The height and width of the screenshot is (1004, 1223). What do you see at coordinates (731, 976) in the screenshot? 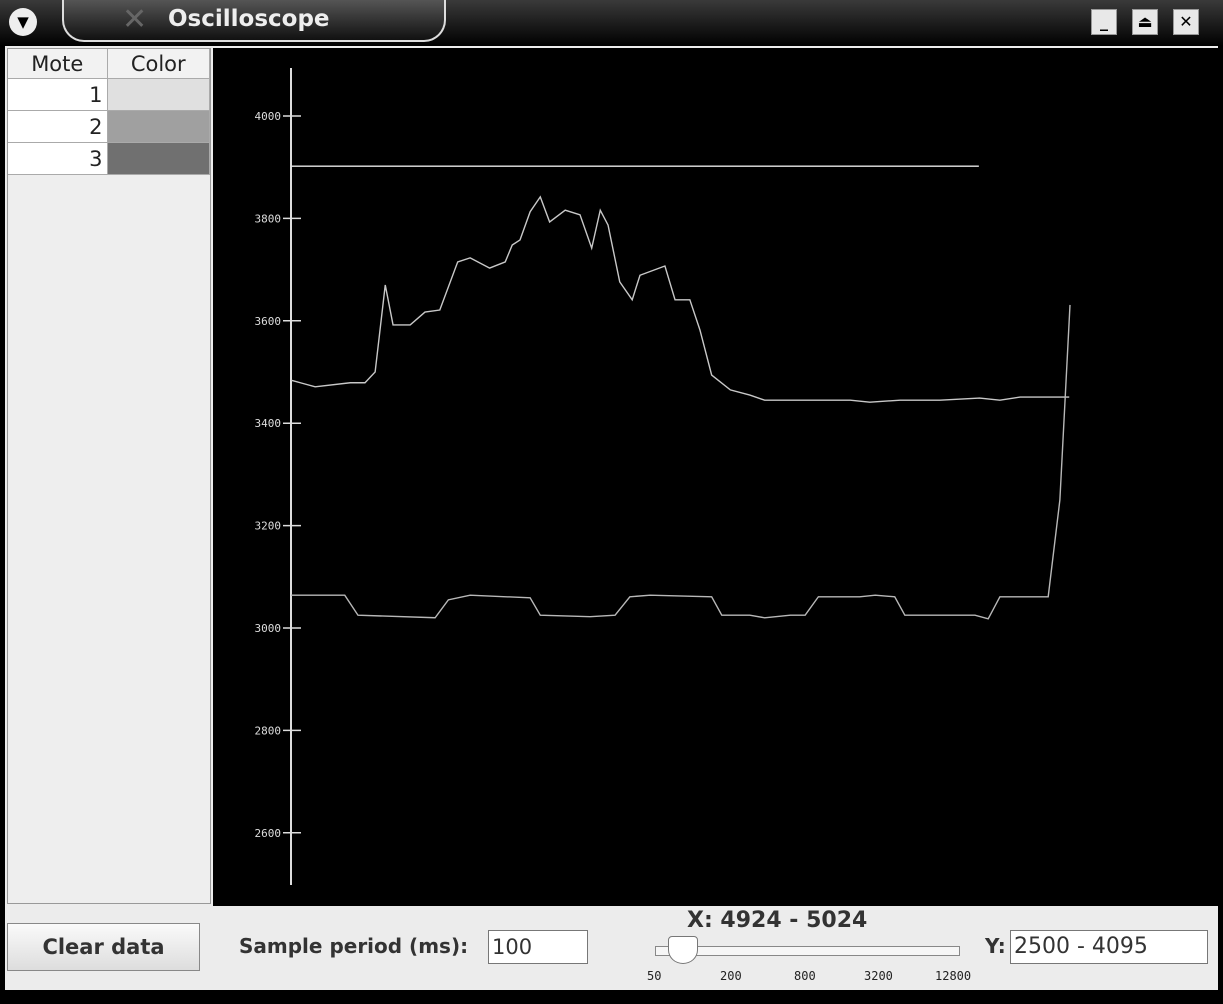
I see `slider-tick: 200` at bounding box center [731, 976].